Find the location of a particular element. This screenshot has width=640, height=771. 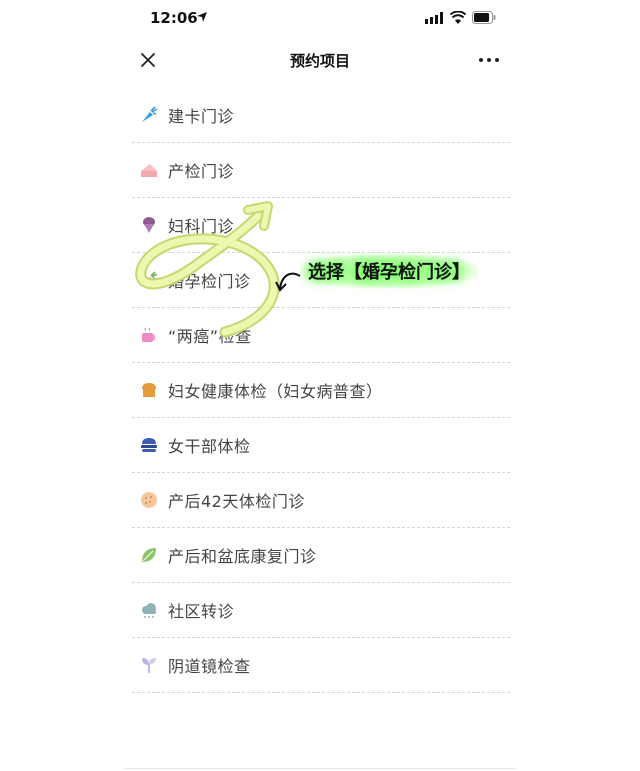

more-options-icon is located at coordinates (489, 60).